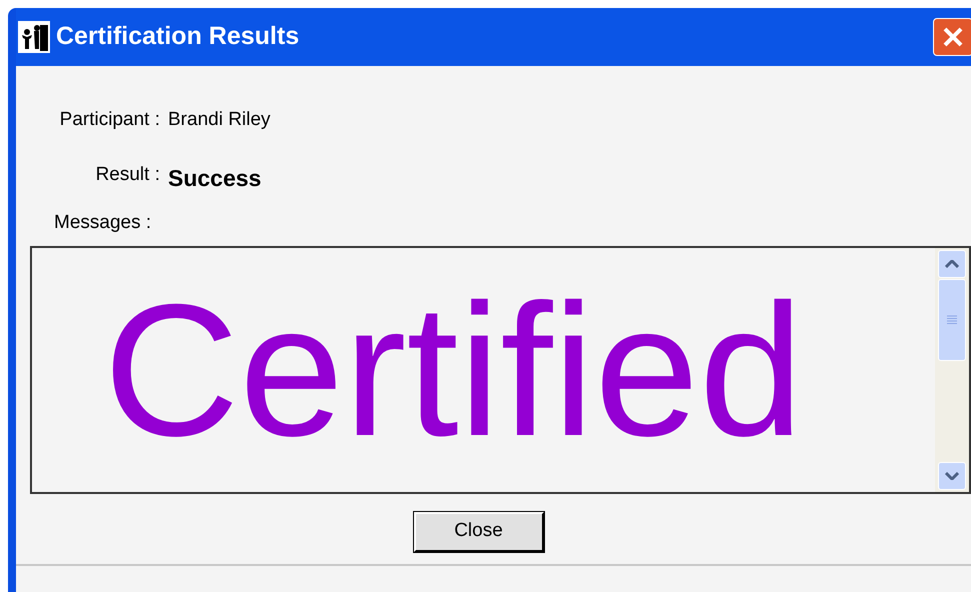 This screenshot has width=971, height=592. What do you see at coordinates (127, 174) in the screenshot?
I see `field-label: Result :` at bounding box center [127, 174].